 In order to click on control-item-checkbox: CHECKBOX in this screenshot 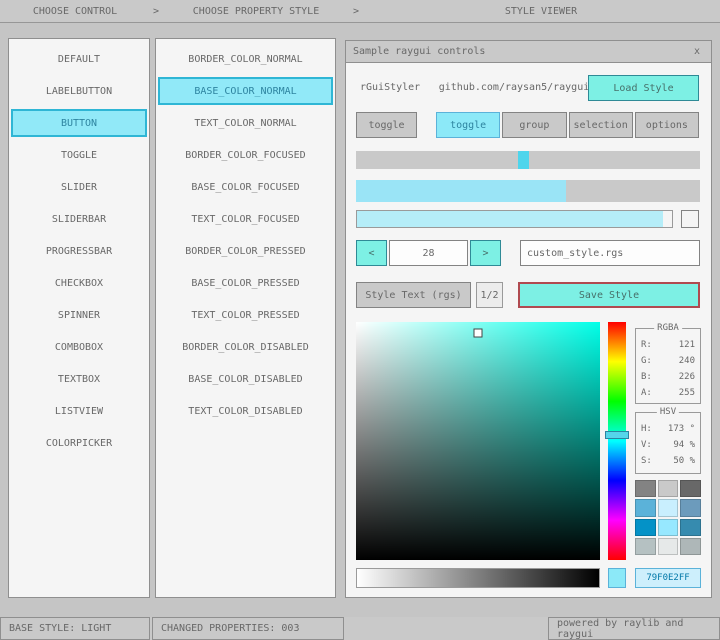, I will do `click(79, 283)`.